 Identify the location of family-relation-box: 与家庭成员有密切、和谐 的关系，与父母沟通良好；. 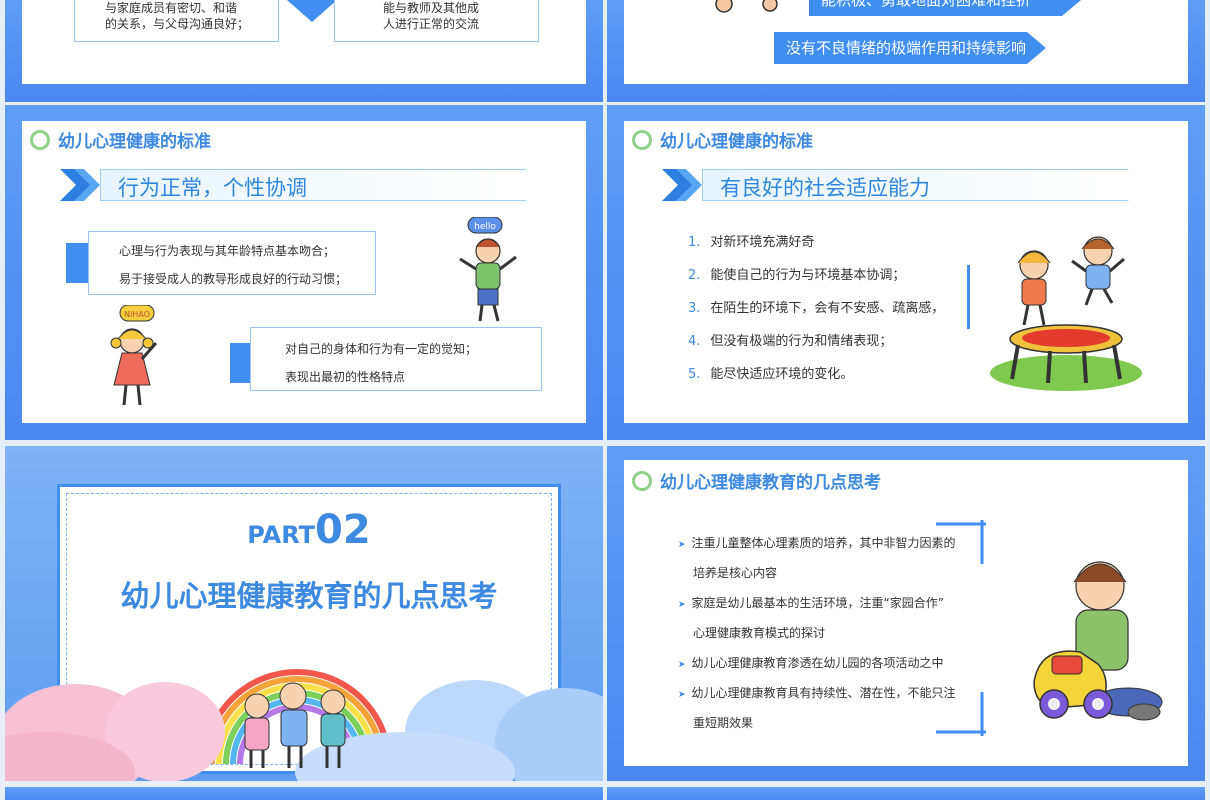
(176, 21).